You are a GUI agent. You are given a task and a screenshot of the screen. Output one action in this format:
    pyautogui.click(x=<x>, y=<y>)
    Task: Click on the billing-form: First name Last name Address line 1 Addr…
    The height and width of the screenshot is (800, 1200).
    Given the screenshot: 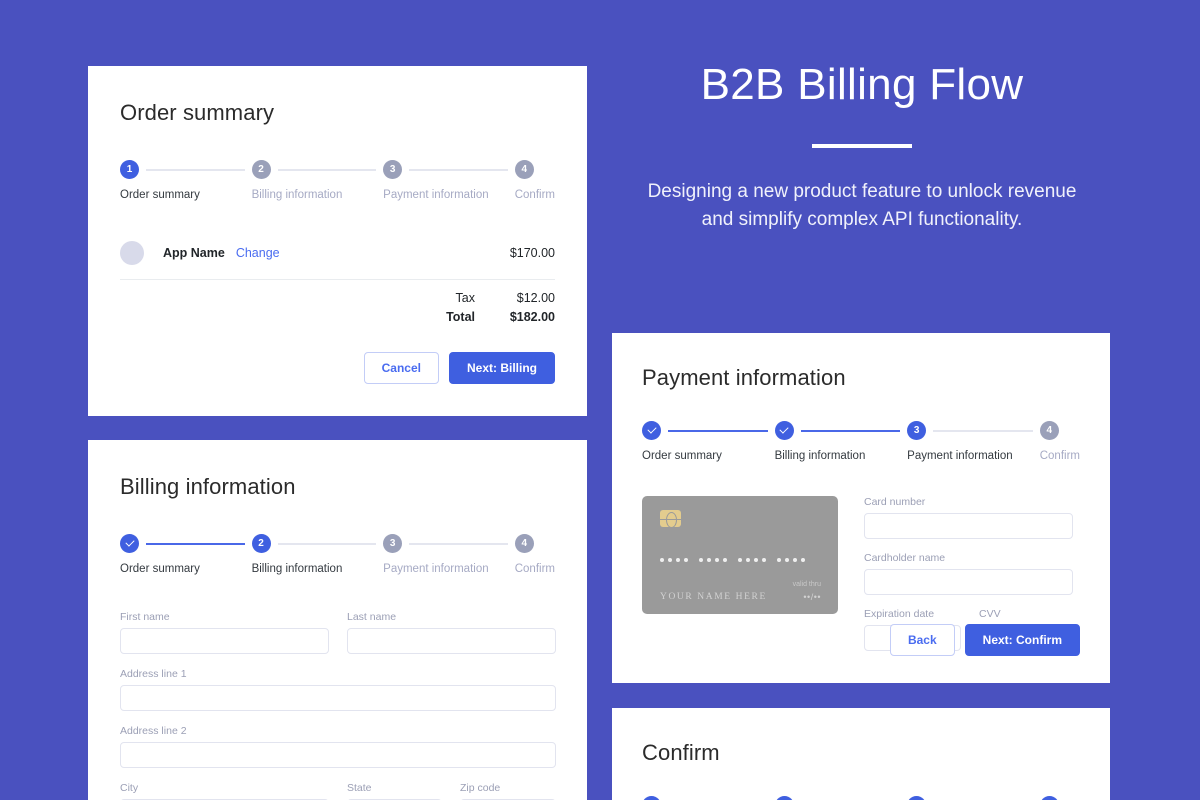 What is the action you would take?
    pyautogui.click(x=338, y=705)
    